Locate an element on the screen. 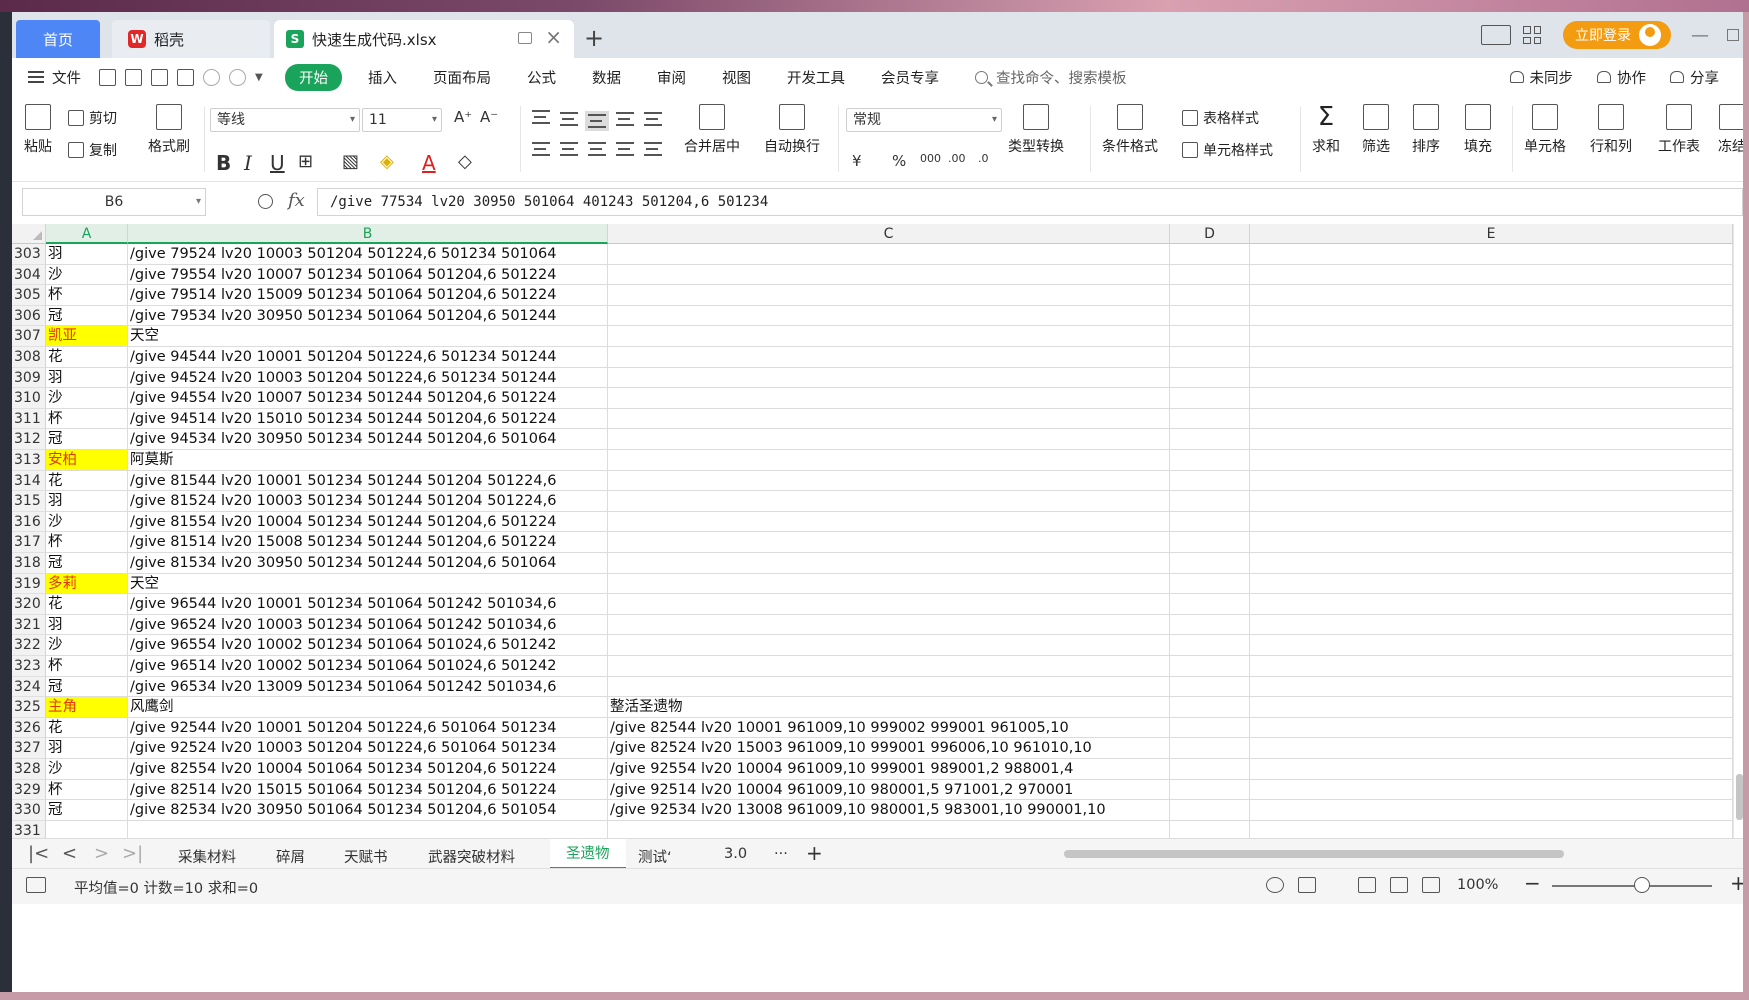 The height and width of the screenshot is (1000, 1749). zoom-out-icon: − is located at coordinates (1532, 883).